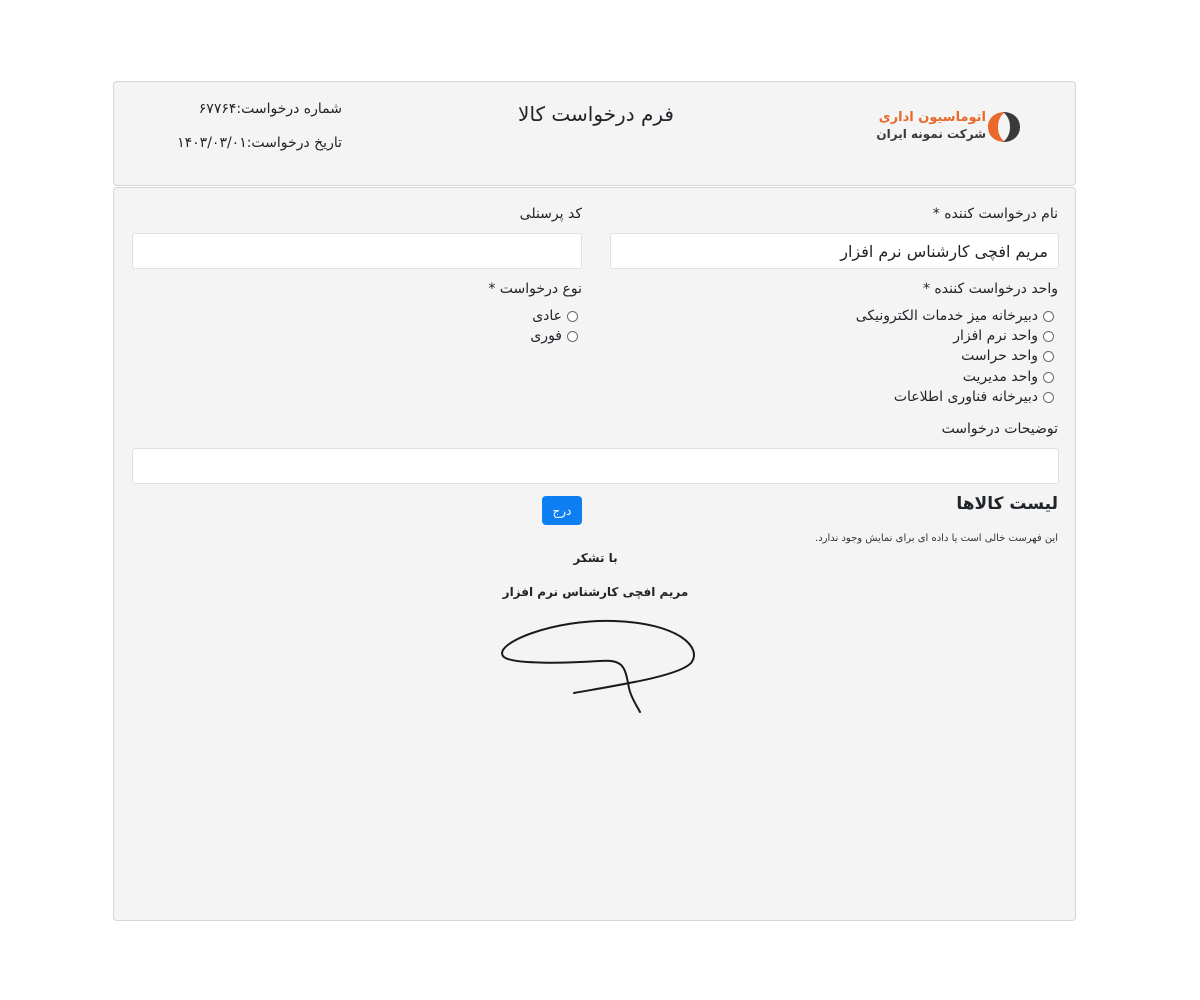 This screenshot has width=1200, height=1000. I want to click on page-title: فرم درخواست کالا, so click(596, 114).